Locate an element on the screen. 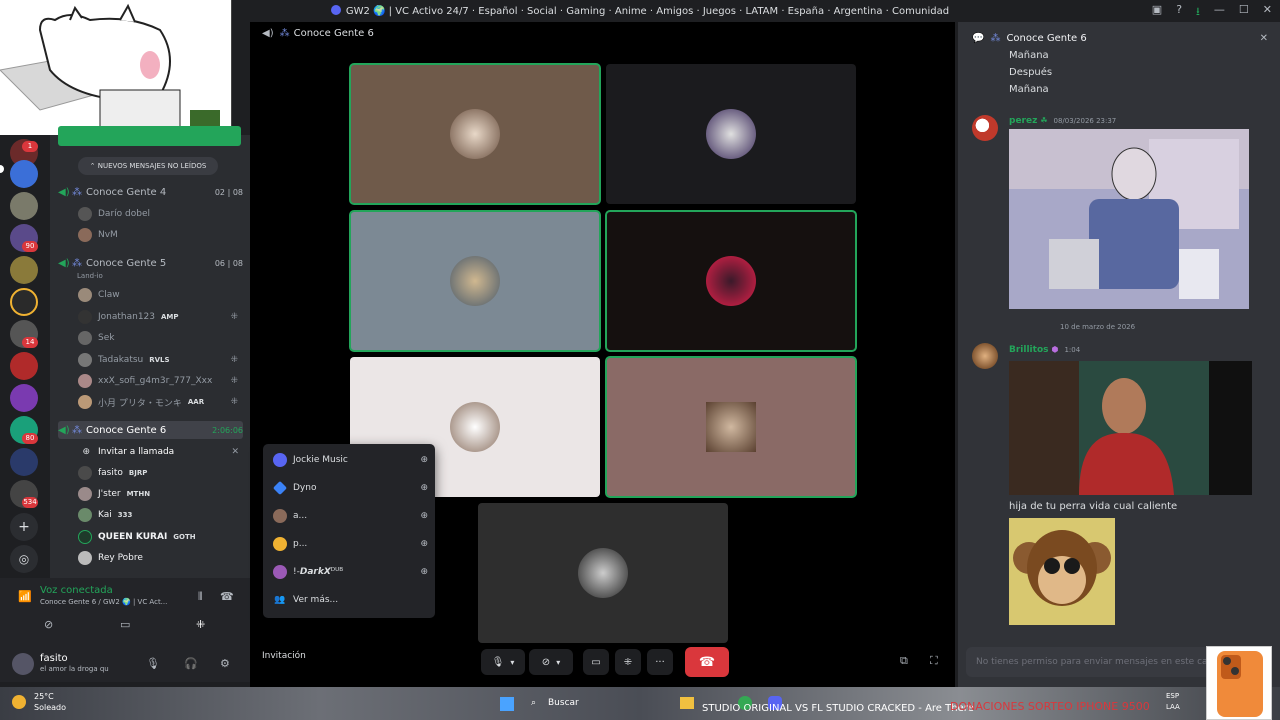 This screenshot has width=1280, height=720. message-author: perez ☘ 08/03/2026 23:37 is located at coordinates (1062, 121).